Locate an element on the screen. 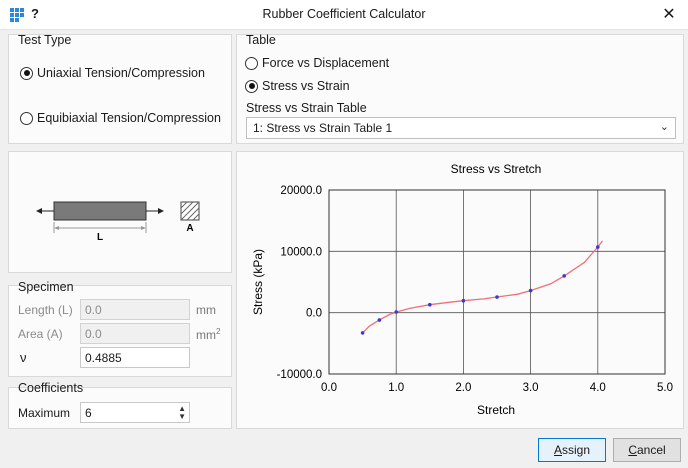  specimen-bar is located at coordinates (100, 211).